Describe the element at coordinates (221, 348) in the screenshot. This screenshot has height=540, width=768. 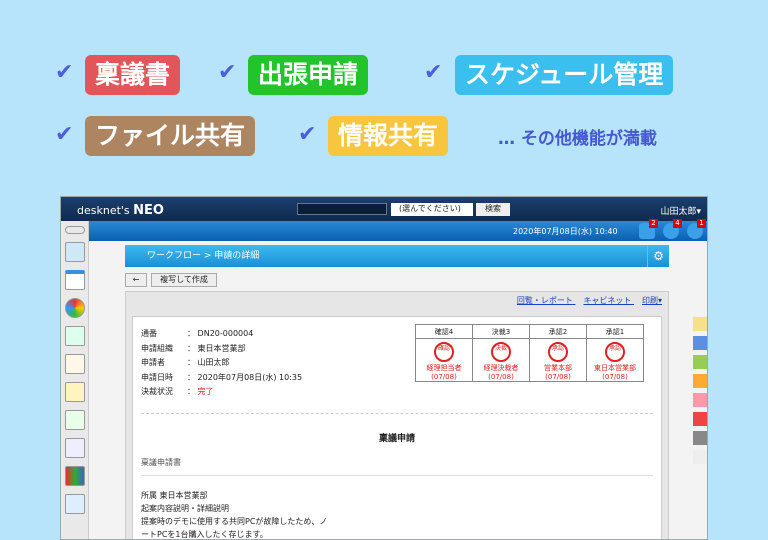
I see `value: 東日本営業部` at that location.